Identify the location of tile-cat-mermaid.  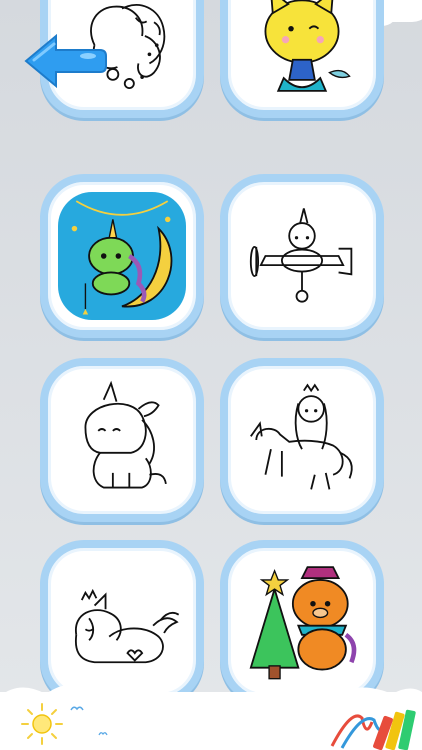
(302, 59).